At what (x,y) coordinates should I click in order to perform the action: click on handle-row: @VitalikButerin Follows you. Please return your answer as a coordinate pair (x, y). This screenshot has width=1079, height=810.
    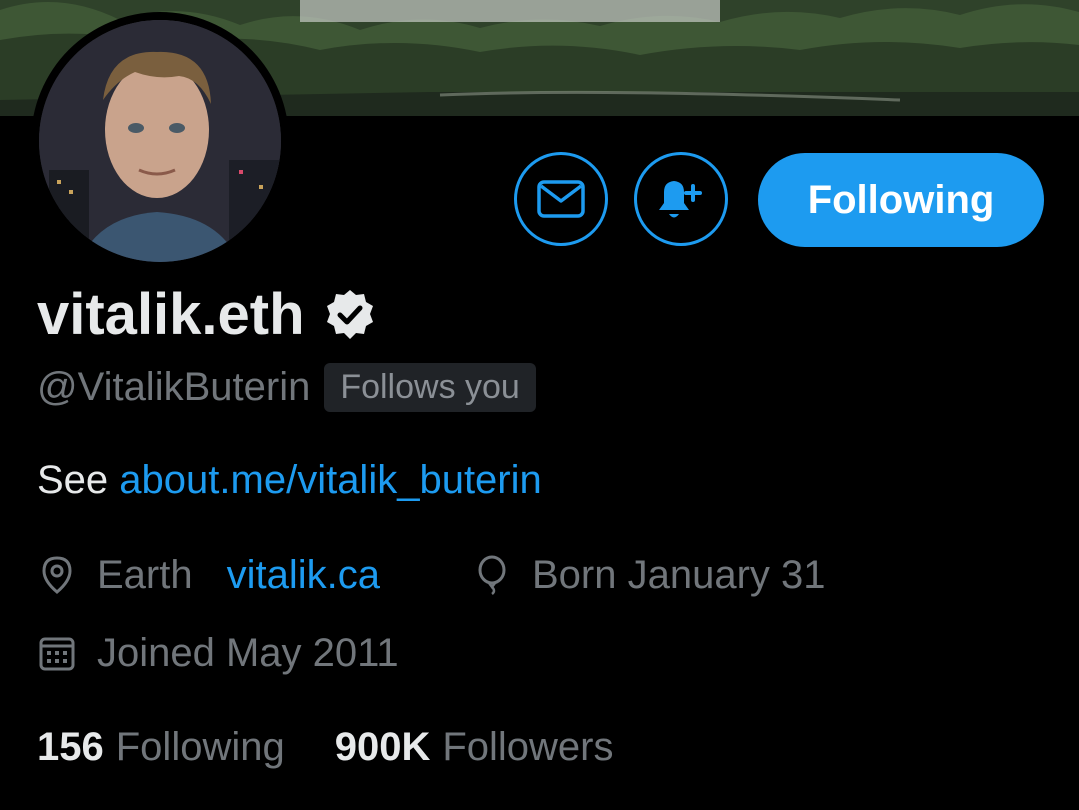
    Looking at the image, I should click on (286, 387).